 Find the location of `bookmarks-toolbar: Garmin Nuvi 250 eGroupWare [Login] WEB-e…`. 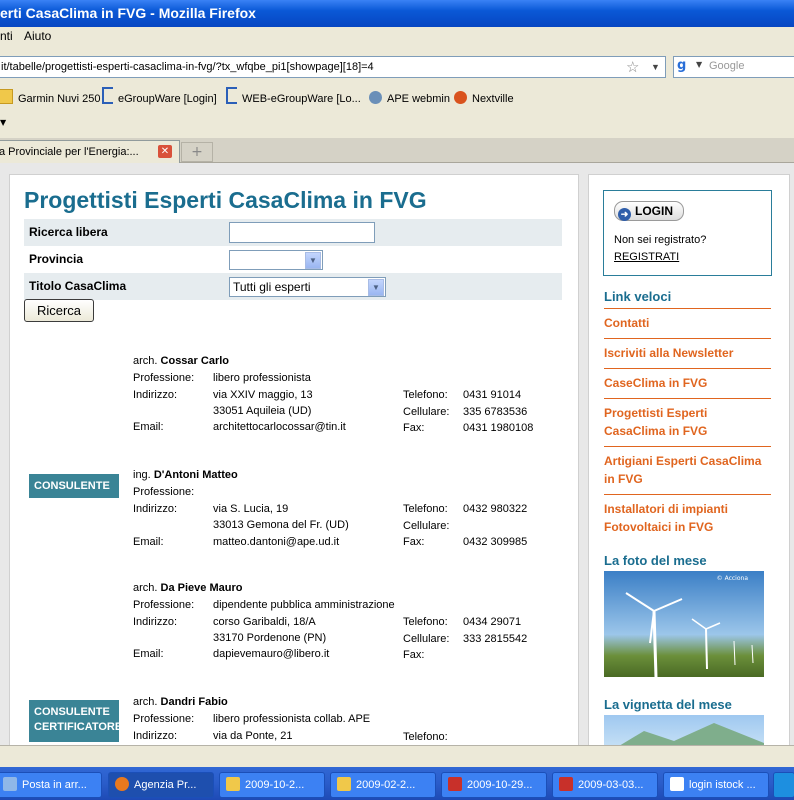

bookmarks-toolbar: Garmin Nuvi 250 eGroupWare [Login] WEB-e… is located at coordinates (397, 99).